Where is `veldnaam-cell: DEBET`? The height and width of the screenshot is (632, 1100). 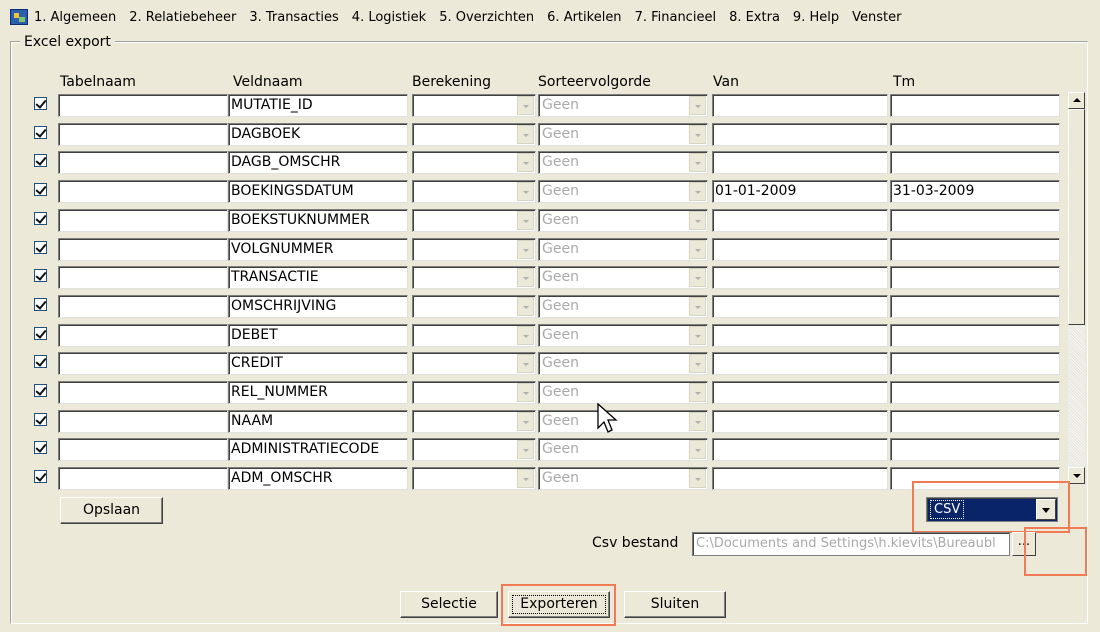 veldnaam-cell: DEBET is located at coordinates (318, 335).